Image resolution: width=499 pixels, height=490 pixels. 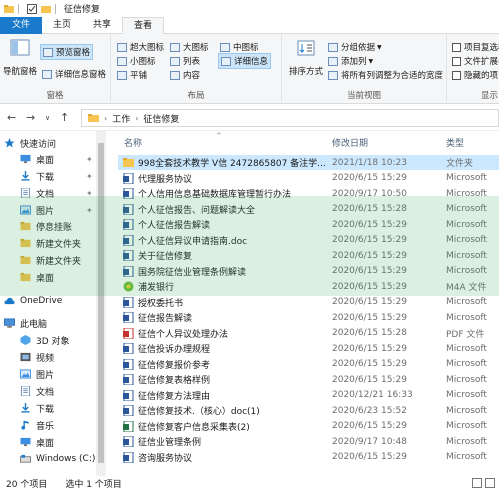 I want to click on chevron-down-icon: ∨, so click(x=47, y=118).